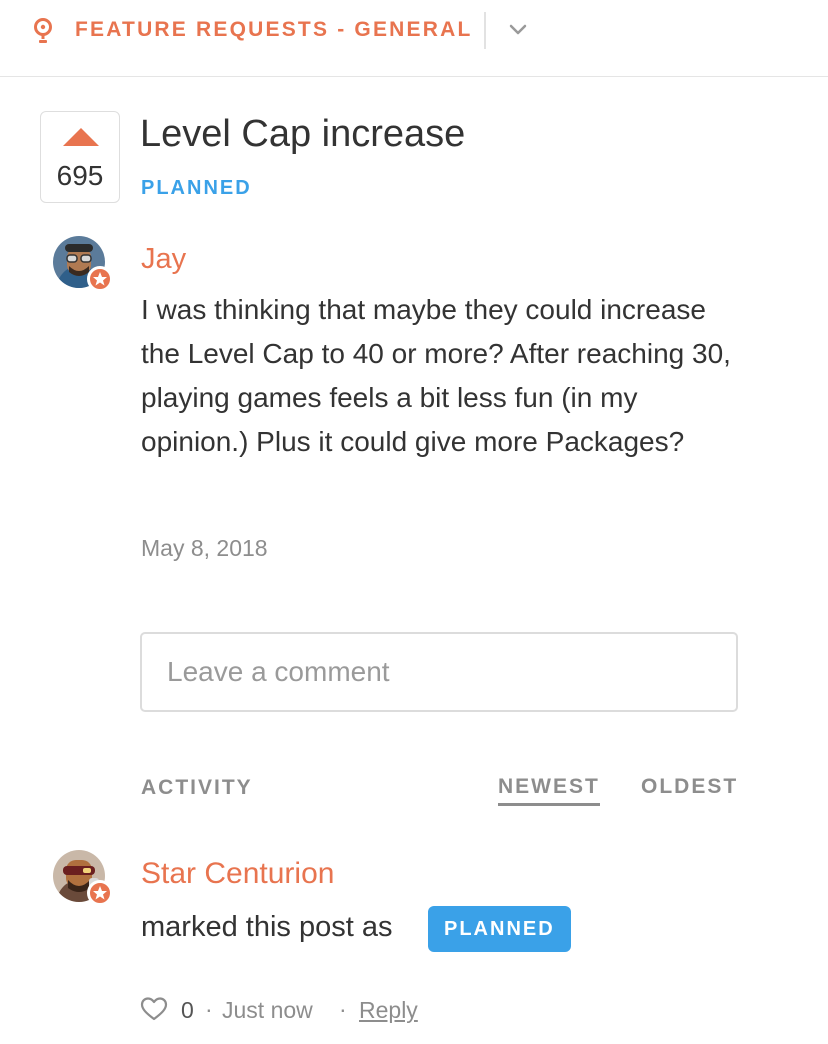 The width and height of the screenshot is (828, 1044). I want to click on chevron-down-icon, so click(518, 30).